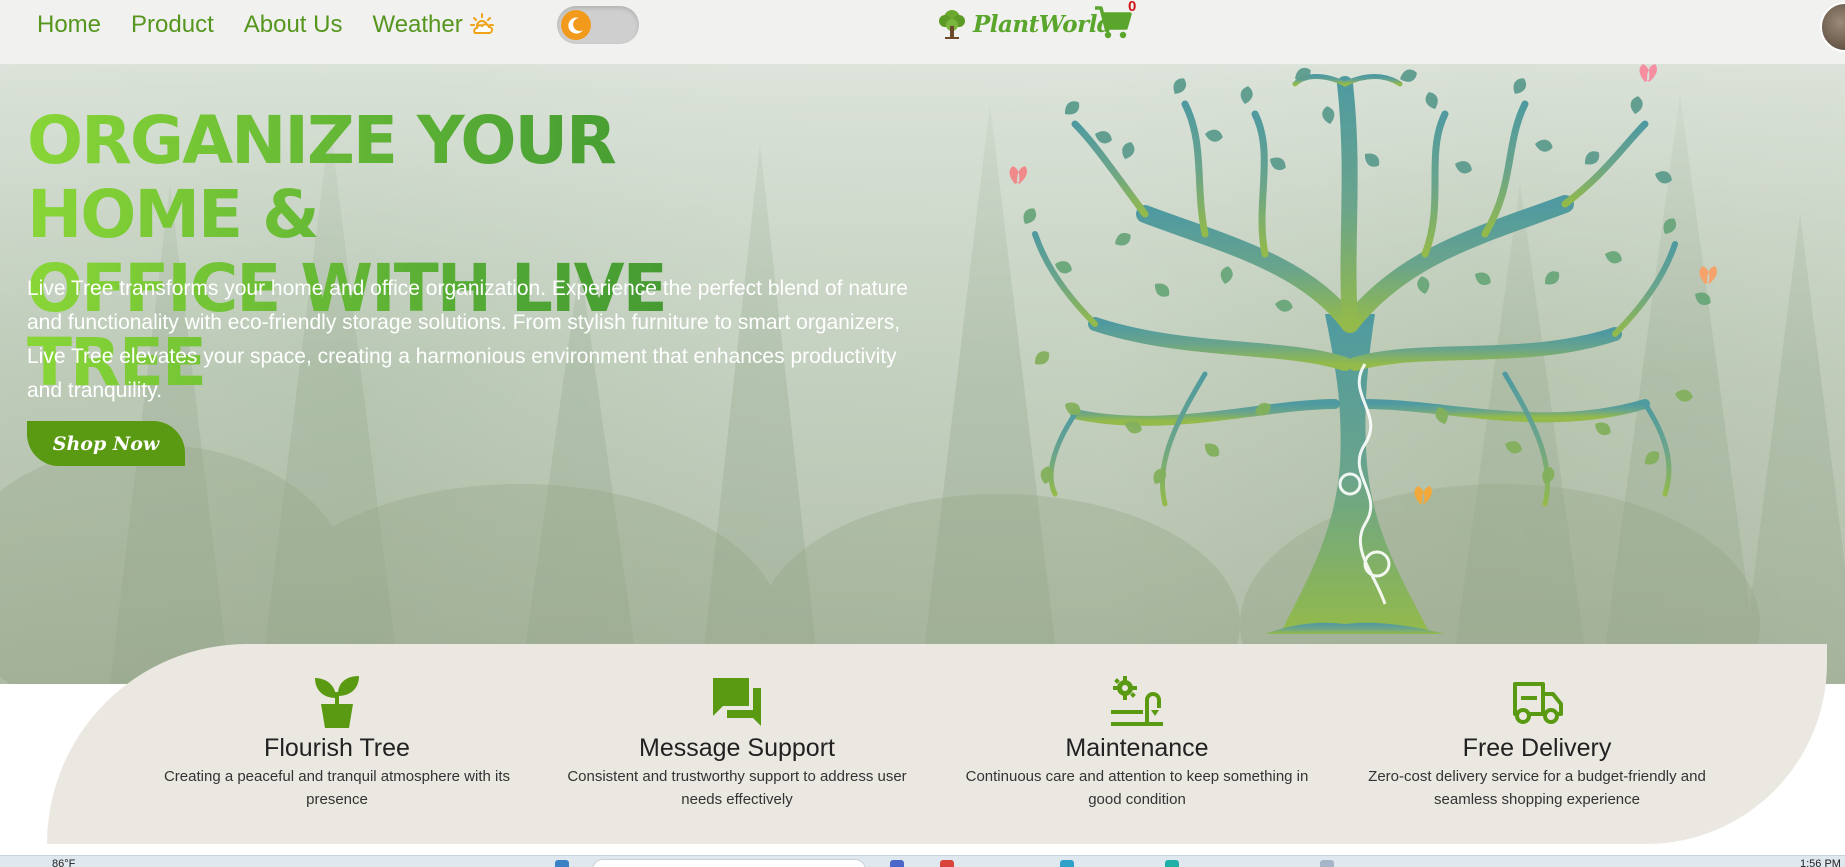 The height and width of the screenshot is (867, 1845). What do you see at coordinates (737, 748) in the screenshot?
I see `feature-title: Message Support` at bounding box center [737, 748].